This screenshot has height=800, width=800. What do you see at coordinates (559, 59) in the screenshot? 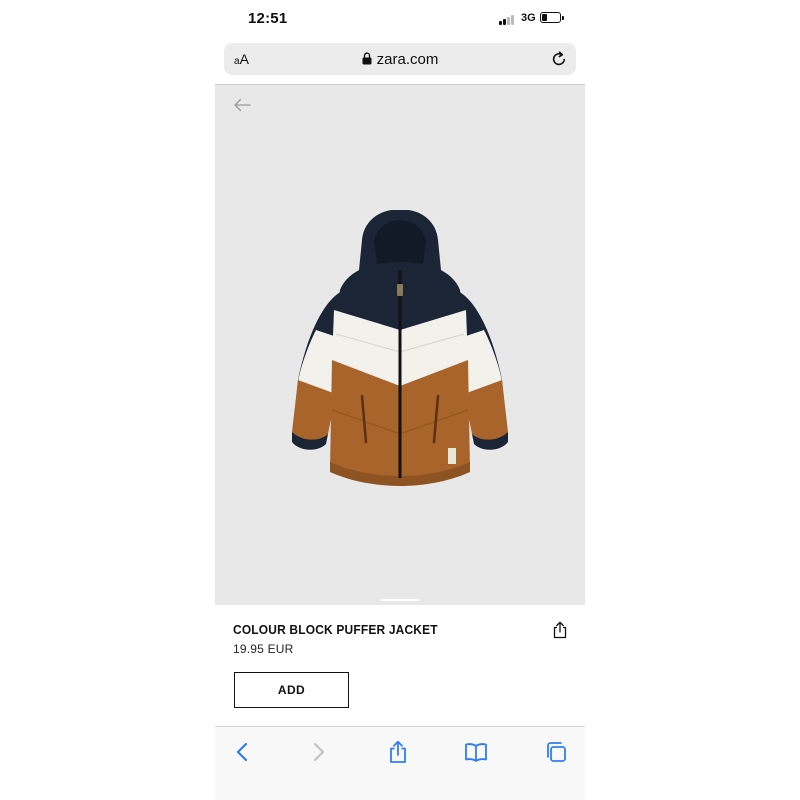
I see `reload-icon` at bounding box center [559, 59].